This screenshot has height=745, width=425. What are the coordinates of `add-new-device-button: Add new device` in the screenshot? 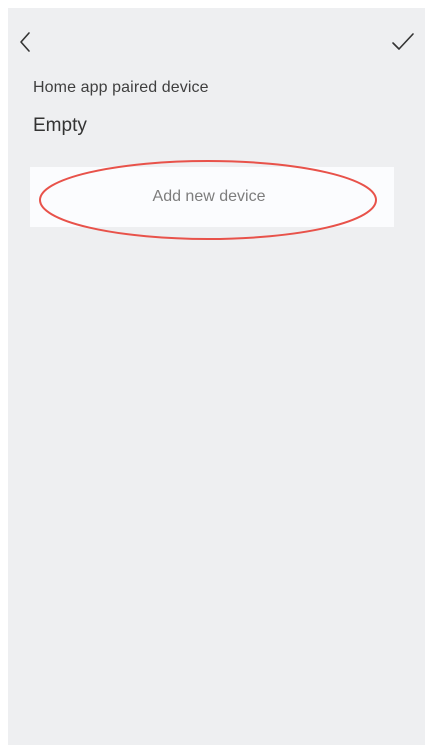 It's located at (212, 197).